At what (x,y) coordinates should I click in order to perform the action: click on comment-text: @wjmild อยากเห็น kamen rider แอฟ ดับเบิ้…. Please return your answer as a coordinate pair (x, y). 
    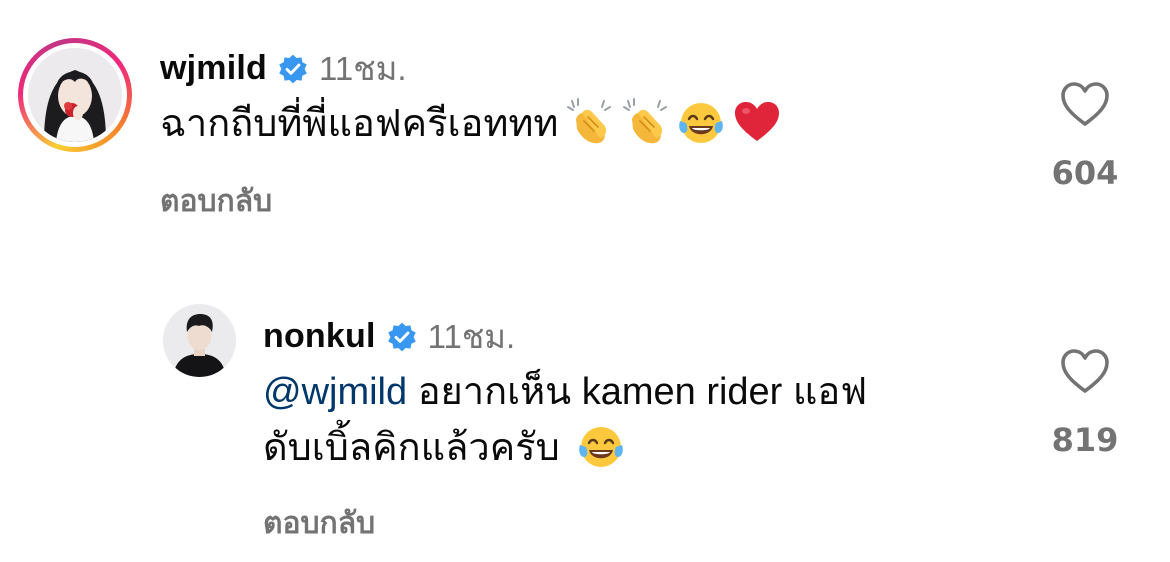
    Looking at the image, I should click on (565, 420).